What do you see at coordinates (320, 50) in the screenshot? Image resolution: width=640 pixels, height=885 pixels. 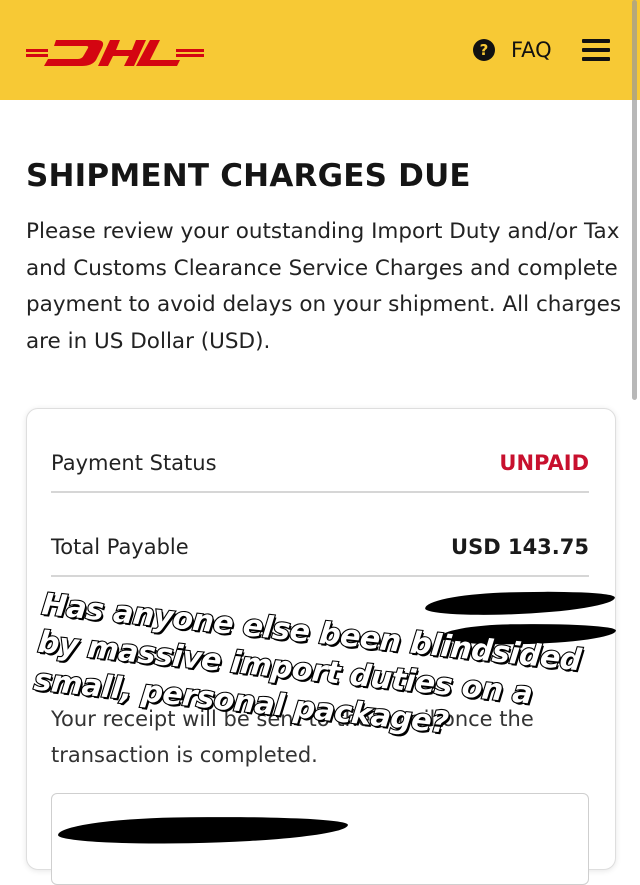 I see `top-header-bar: ? FAQ` at bounding box center [320, 50].